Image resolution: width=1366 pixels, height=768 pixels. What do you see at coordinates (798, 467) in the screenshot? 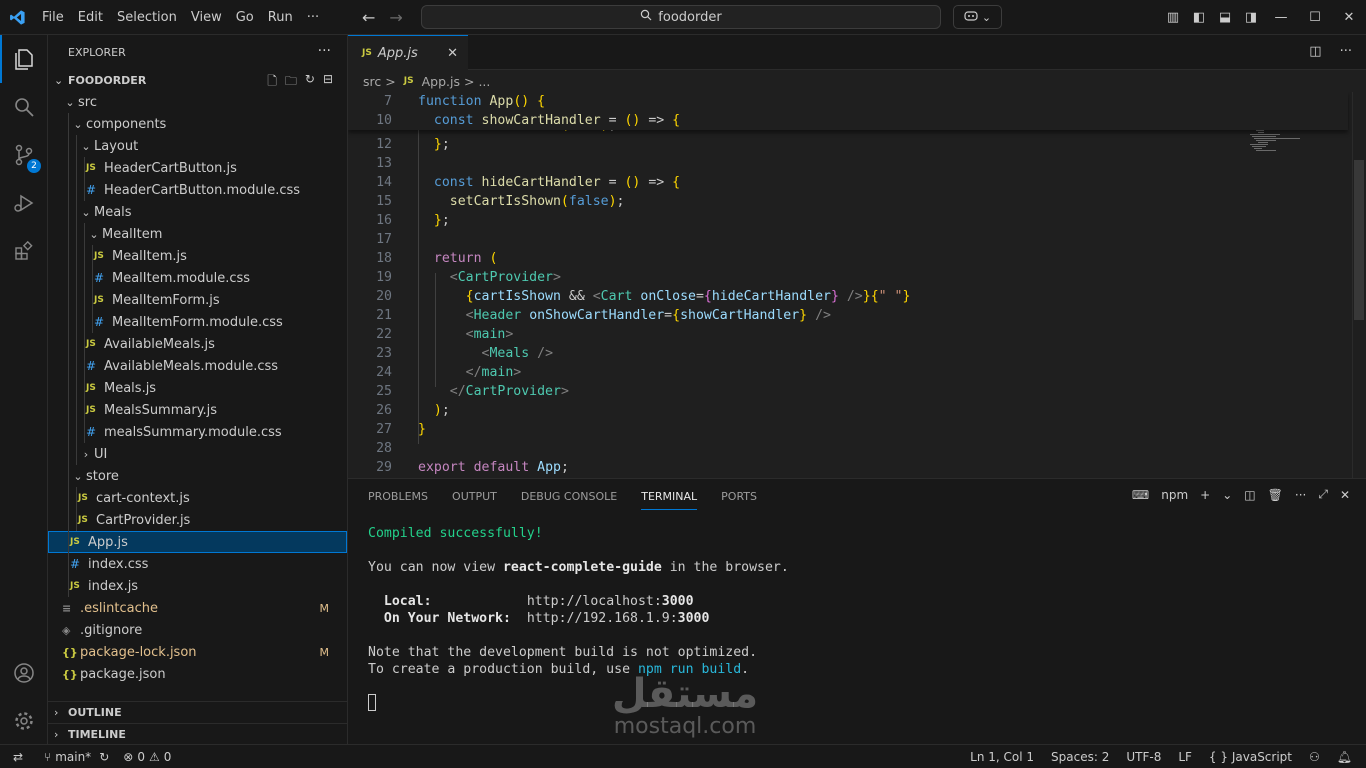
I see `code-line: 29 export default App;` at bounding box center [798, 467].